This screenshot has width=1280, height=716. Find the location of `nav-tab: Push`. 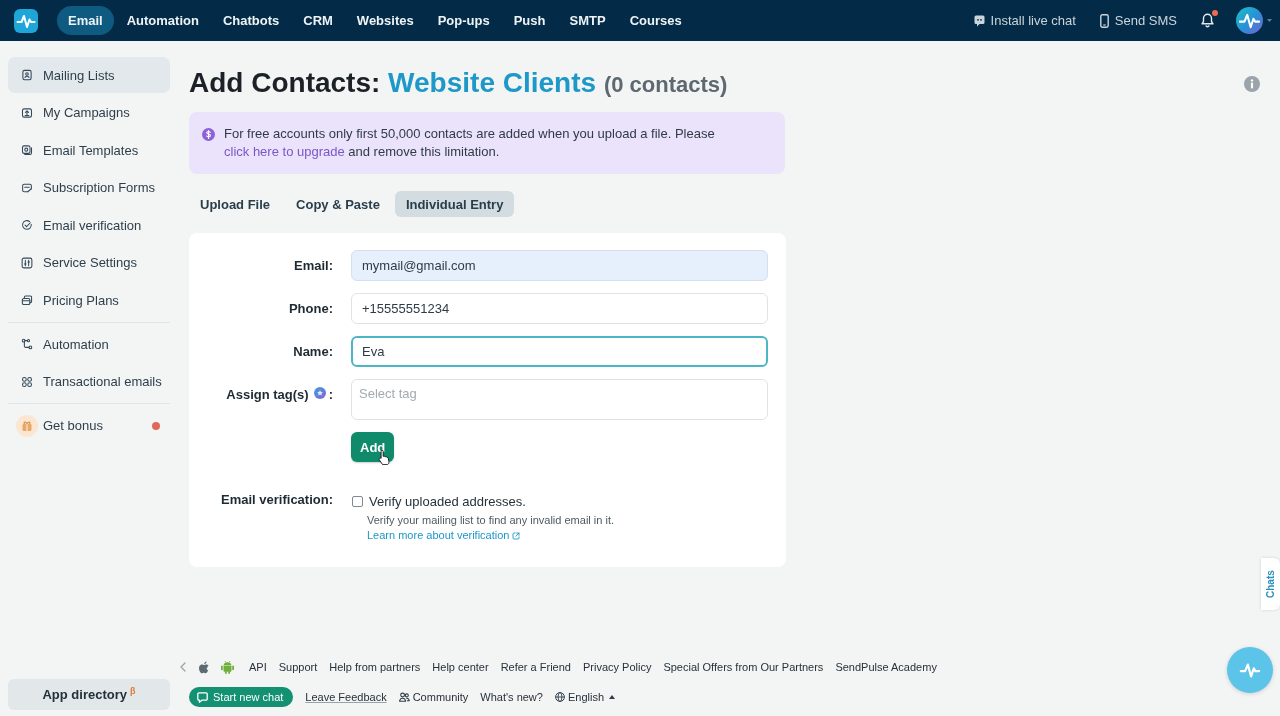

nav-tab: Push is located at coordinates (529, 20).